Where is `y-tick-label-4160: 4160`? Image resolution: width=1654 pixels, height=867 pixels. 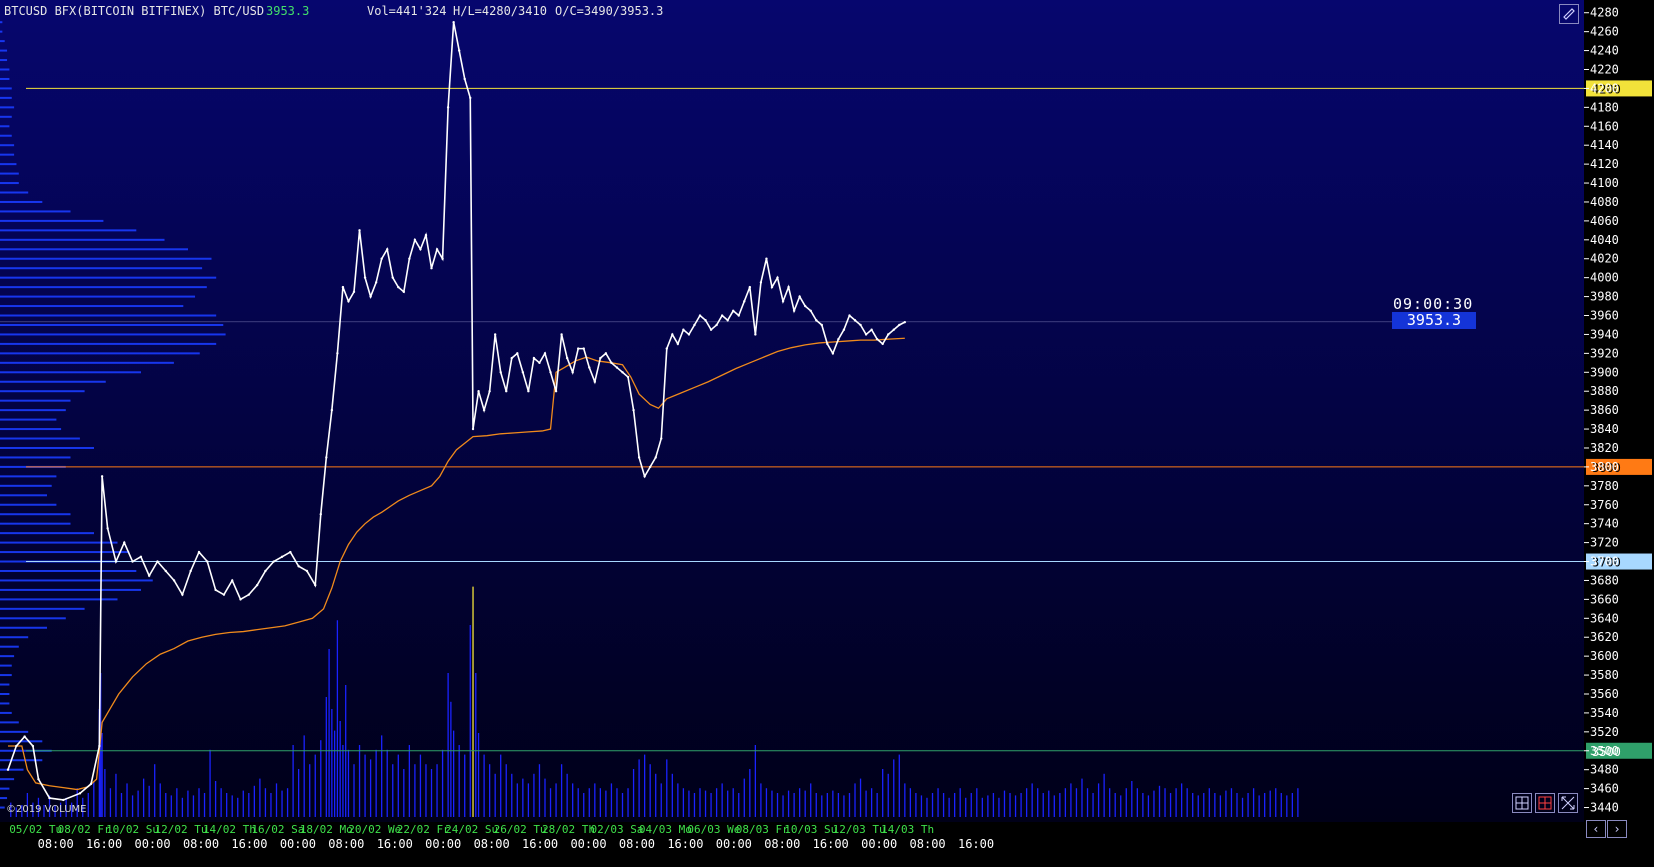
y-tick-label-4160: 4160 is located at coordinates (1604, 126).